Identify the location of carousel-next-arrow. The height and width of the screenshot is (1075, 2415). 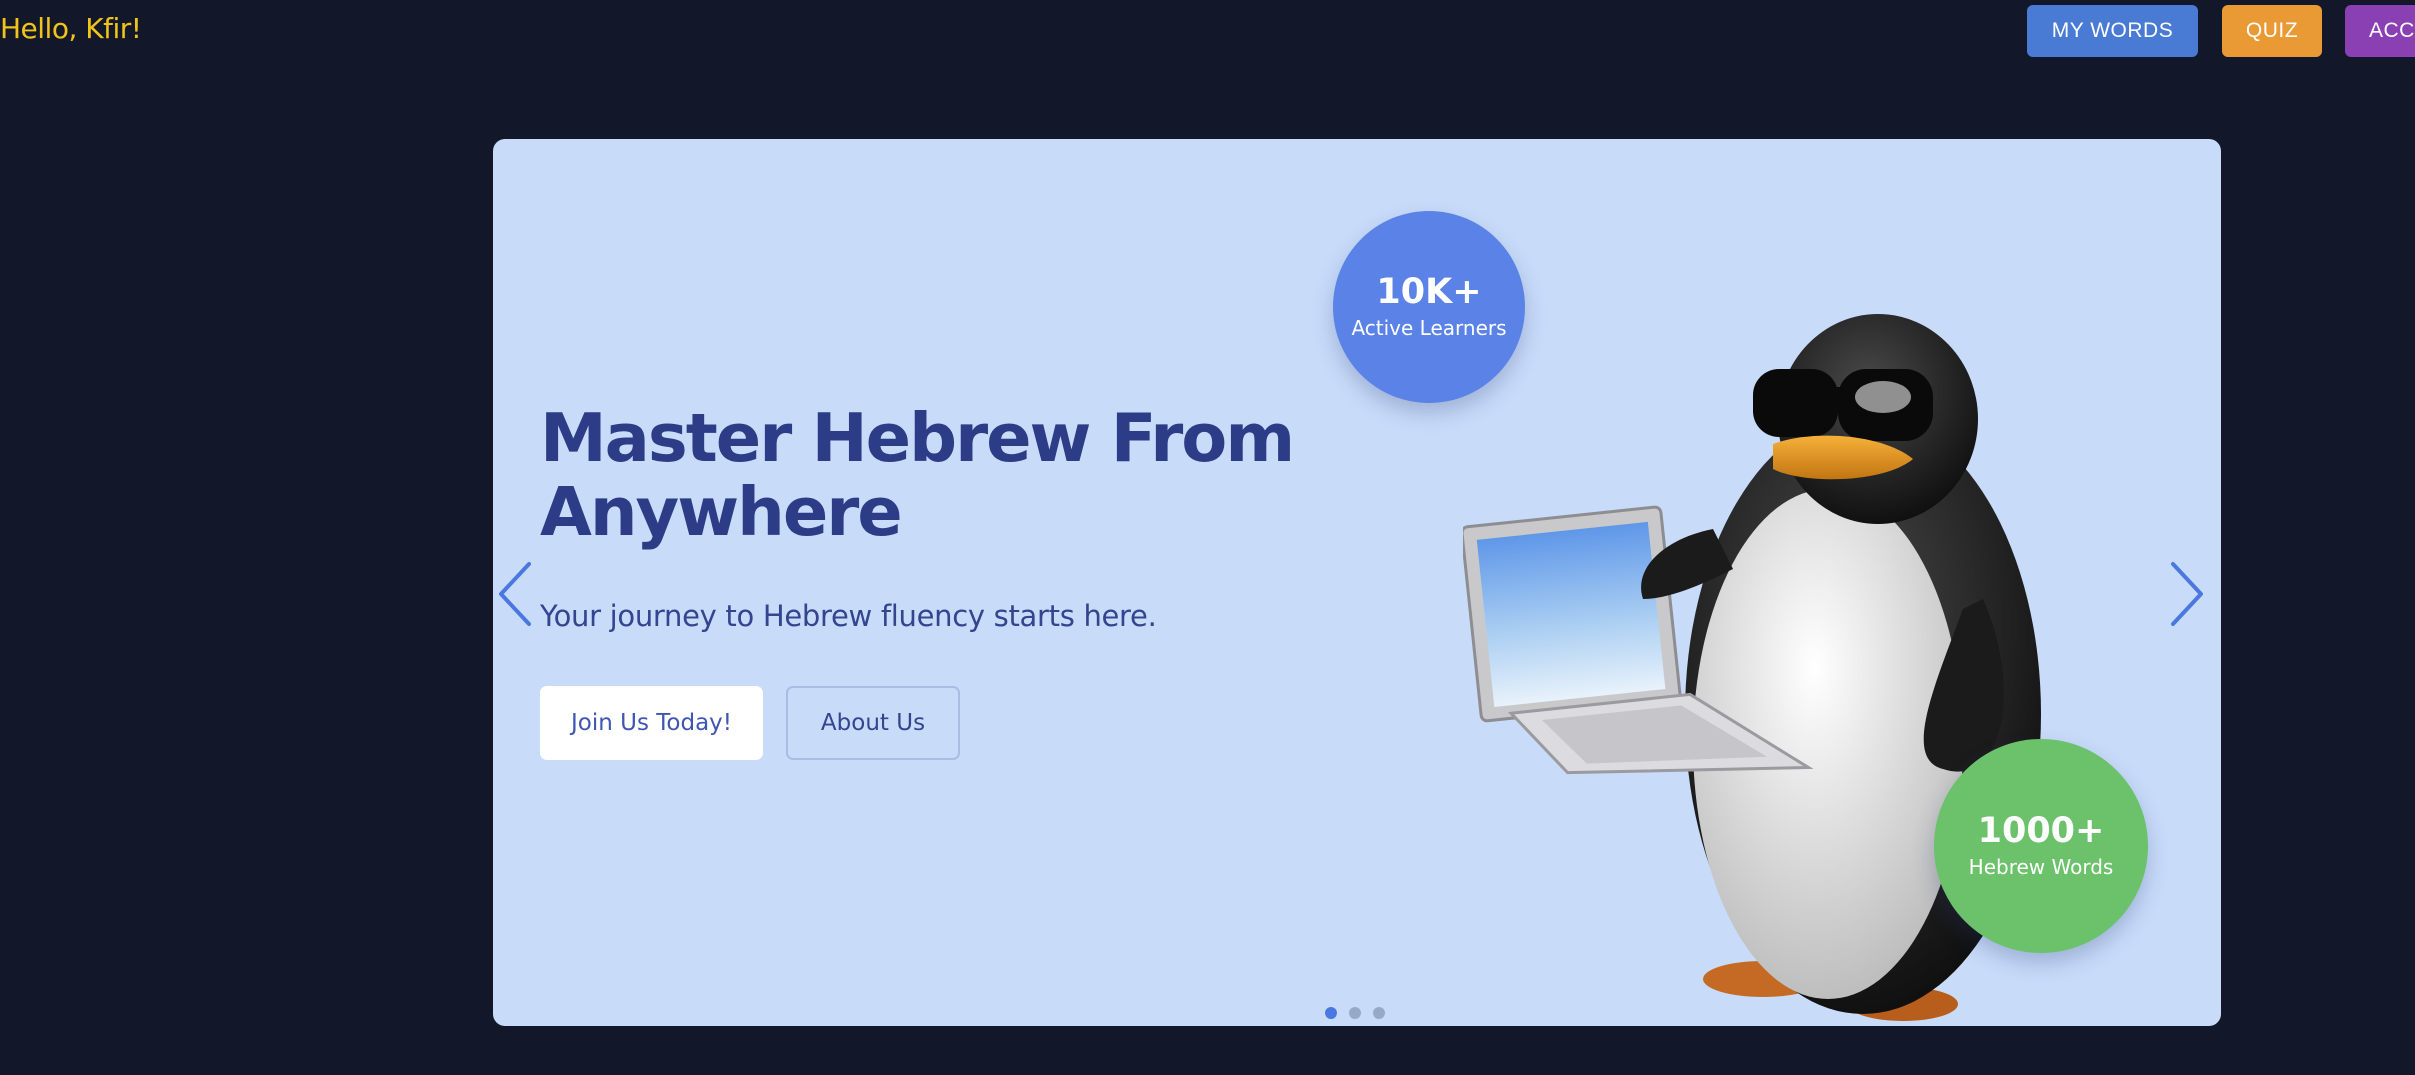
(2184, 594).